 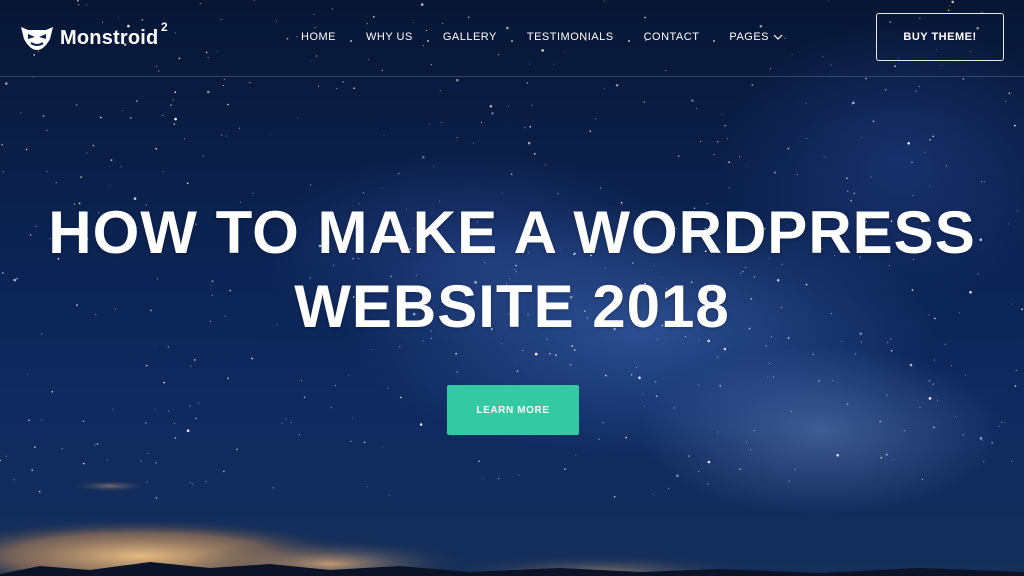 What do you see at coordinates (940, 37) in the screenshot?
I see `buy-theme-button: BUY THEME!` at bounding box center [940, 37].